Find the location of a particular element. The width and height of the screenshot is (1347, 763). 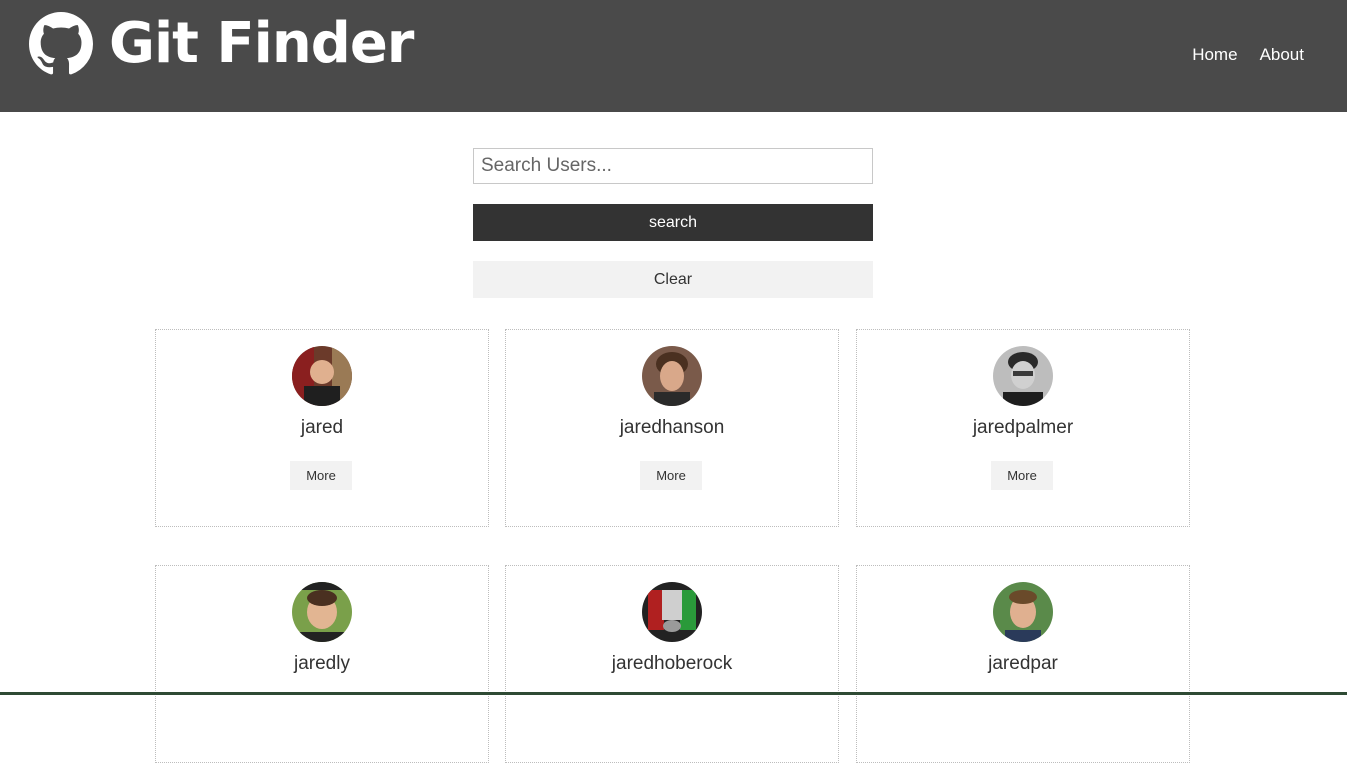

user-login: jared is located at coordinates (322, 427).